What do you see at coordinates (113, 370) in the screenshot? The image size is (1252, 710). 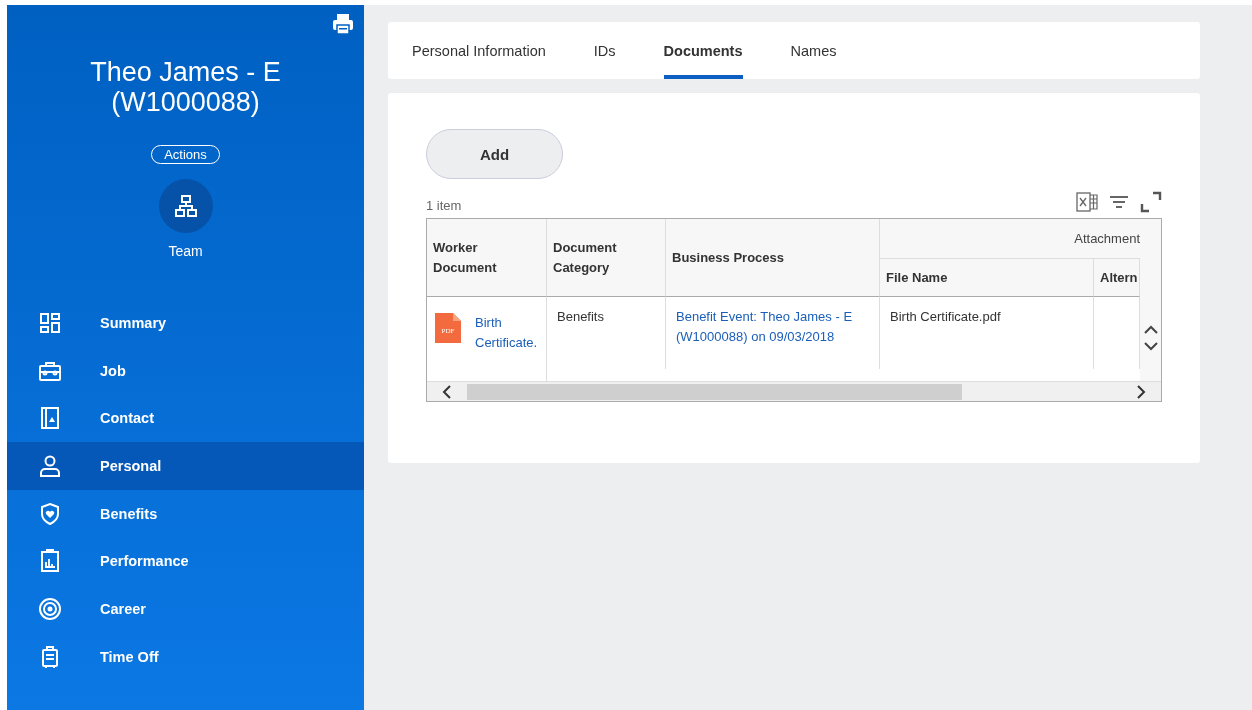 I see `nav-label: Job` at bounding box center [113, 370].